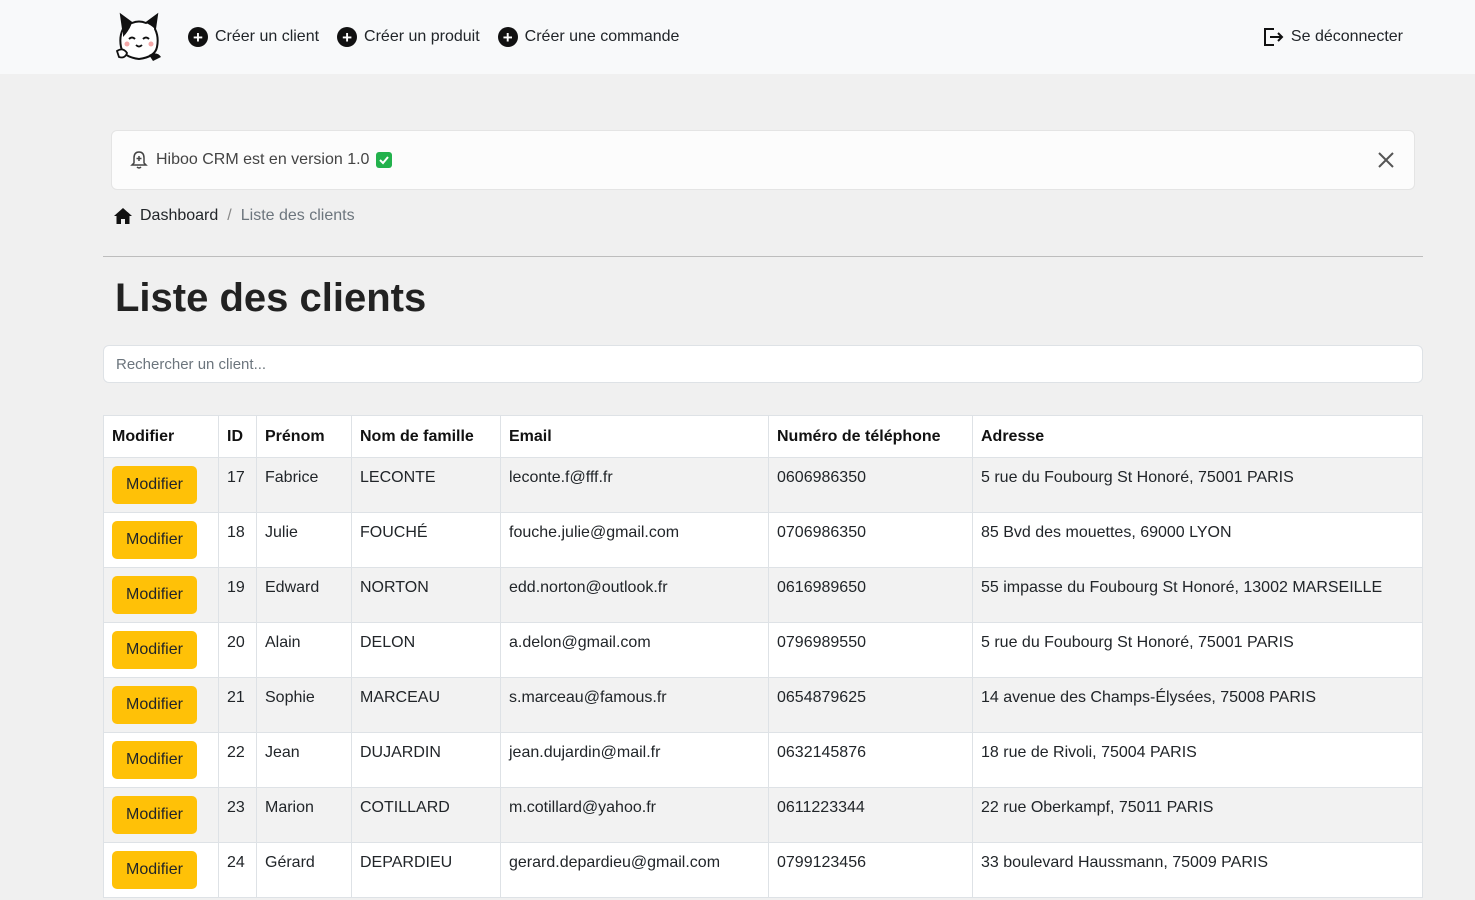 This screenshot has height=900, width=1475. What do you see at coordinates (426, 540) in the screenshot?
I see `cell-nom: FOUCHÉ` at bounding box center [426, 540].